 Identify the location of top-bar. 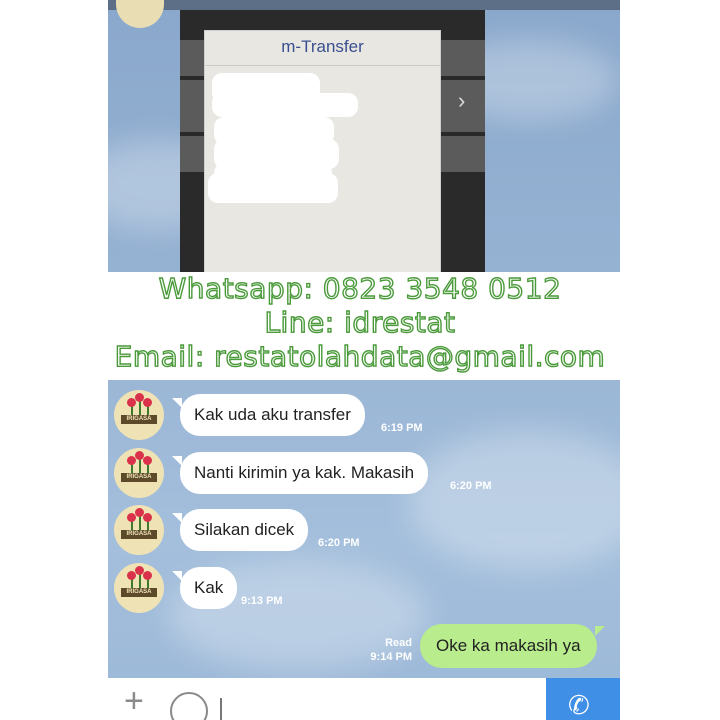
(364, 5).